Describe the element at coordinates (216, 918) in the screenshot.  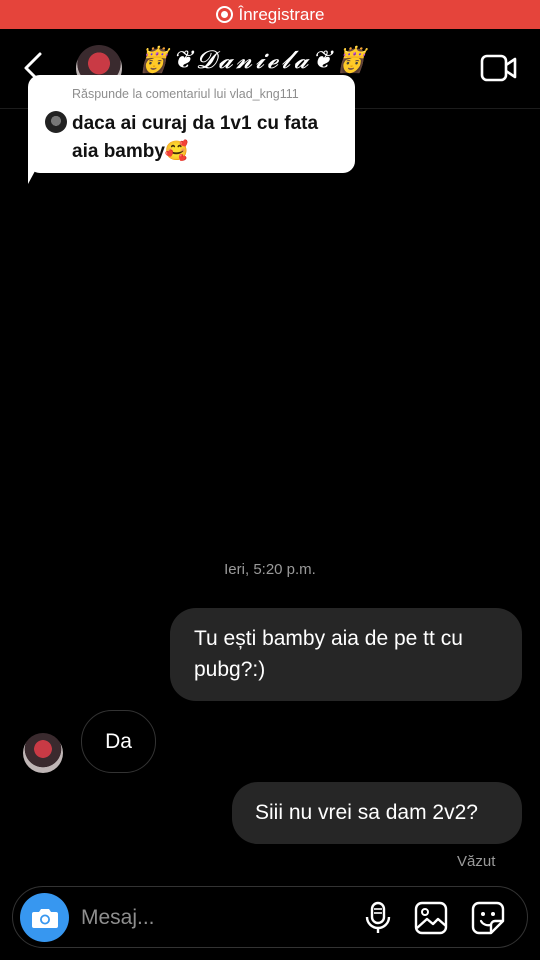
I see `message-input` at that location.